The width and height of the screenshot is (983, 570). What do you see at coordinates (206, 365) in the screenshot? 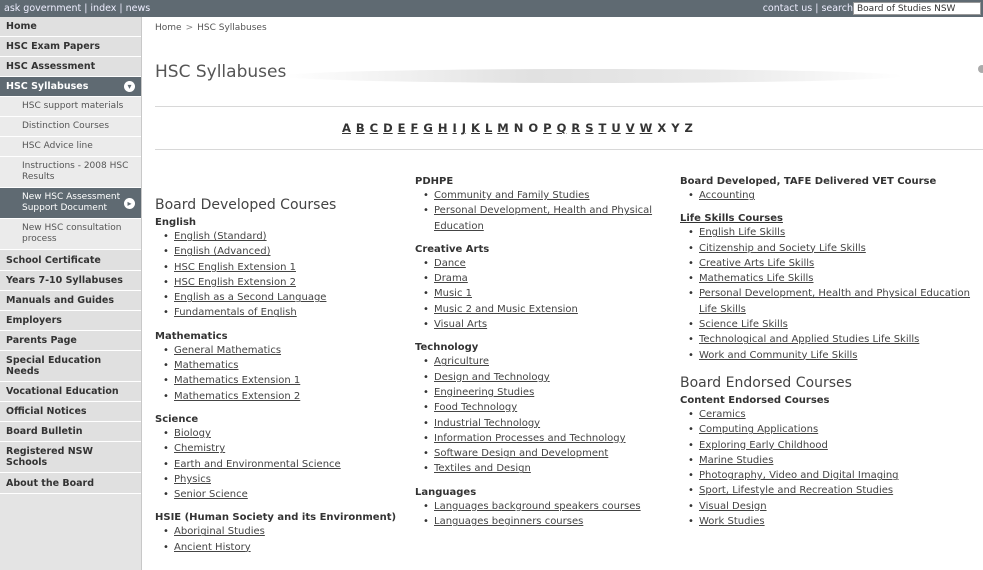
I see `course-link: Mathematics` at bounding box center [206, 365].